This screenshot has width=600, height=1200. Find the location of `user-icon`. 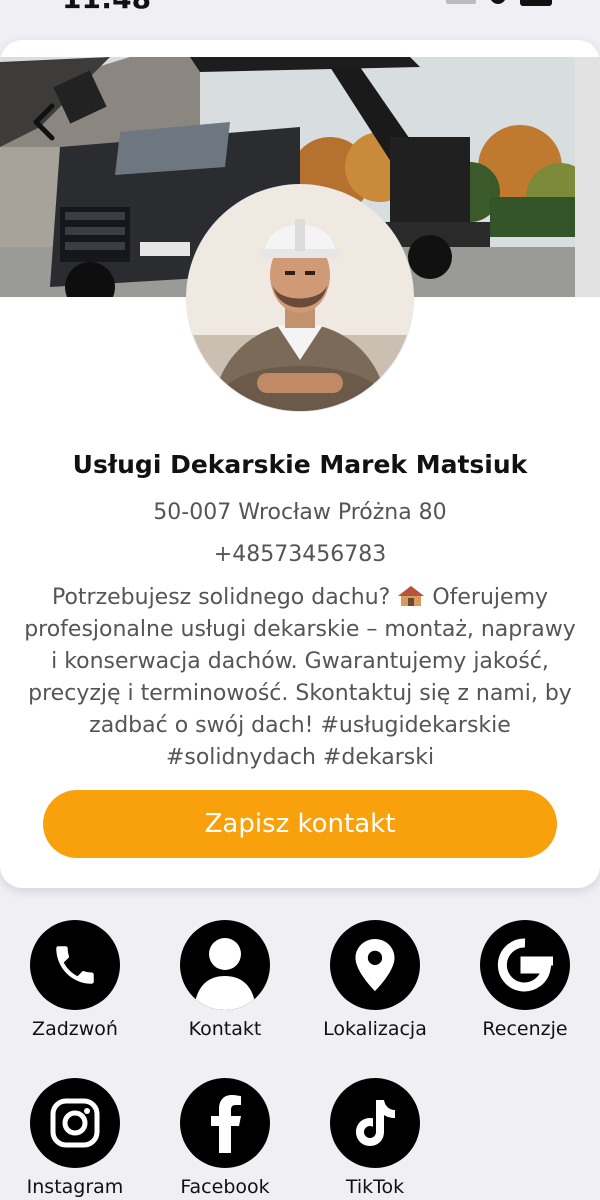

user-icon is located at coordinates (225, 965).